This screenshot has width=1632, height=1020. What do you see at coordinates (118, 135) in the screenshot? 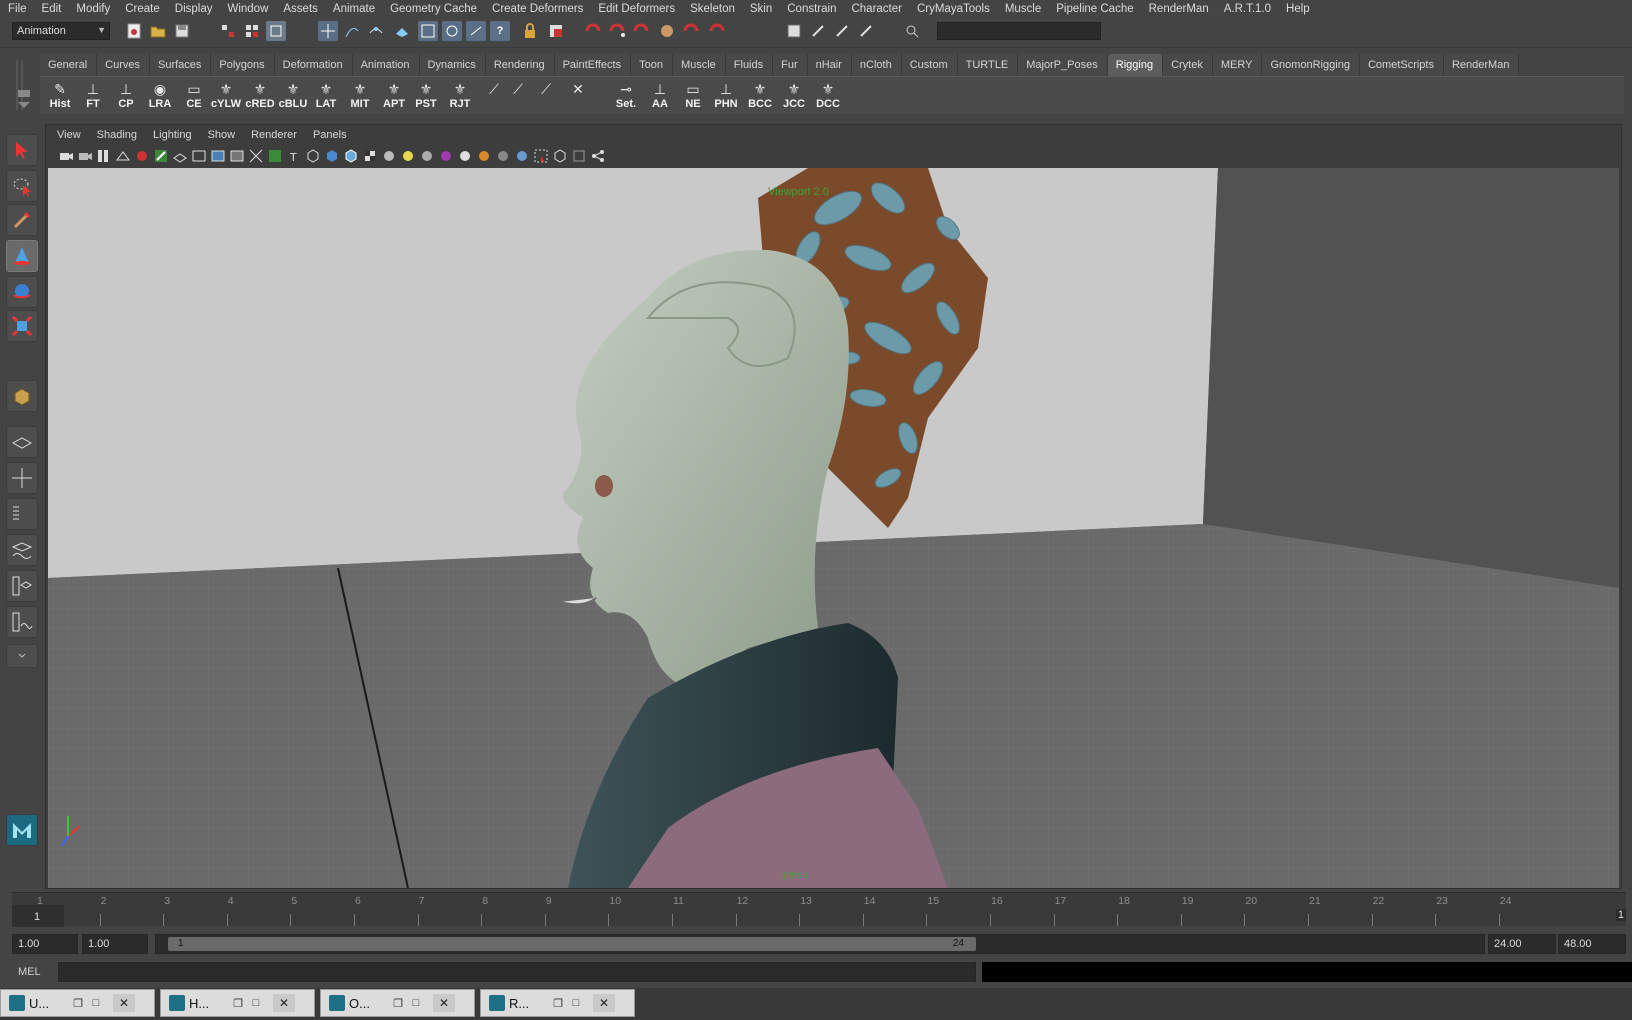
I see `panel-menu-shading: Shading` at bounding box center [118, 135].